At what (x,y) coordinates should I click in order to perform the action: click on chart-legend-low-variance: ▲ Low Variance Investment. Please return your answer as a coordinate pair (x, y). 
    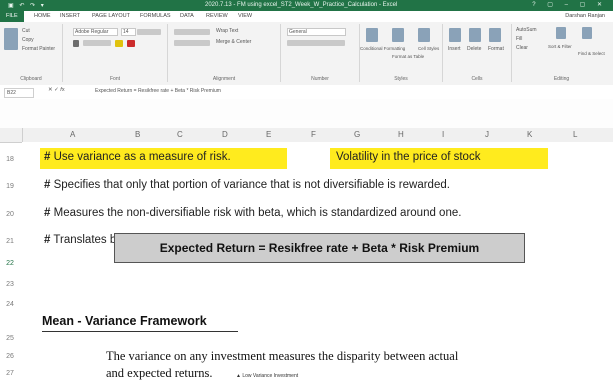
    Looking at the image, I should click on (267, 376).